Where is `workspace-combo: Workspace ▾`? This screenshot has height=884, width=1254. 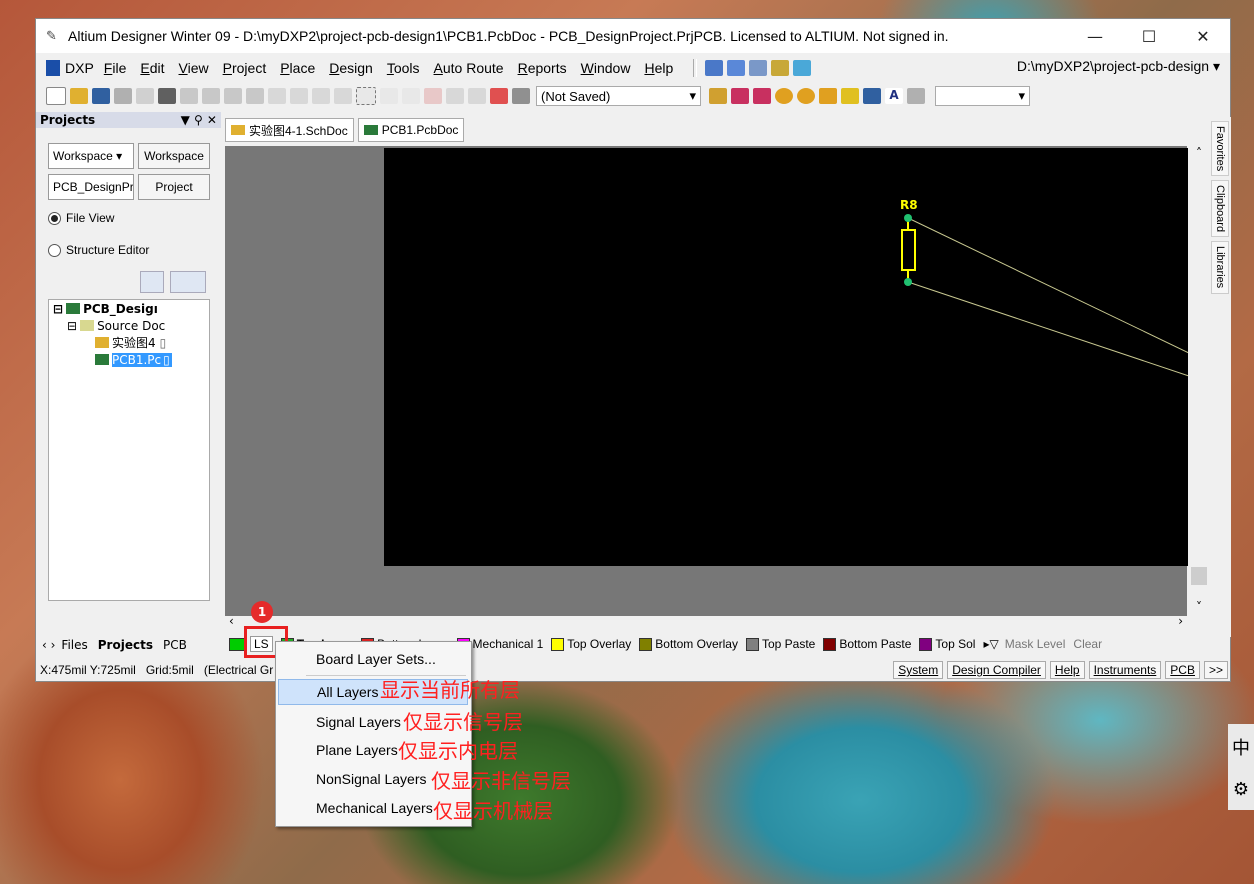 workspace-combo: Workspace ▾ is located at coordinates (91, 156).